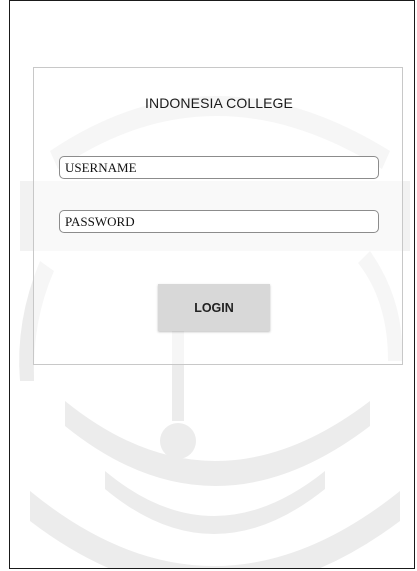 Image resolution: width=417 pixels, height=571 pixels. I want to click on username-input, so click(219, 167).